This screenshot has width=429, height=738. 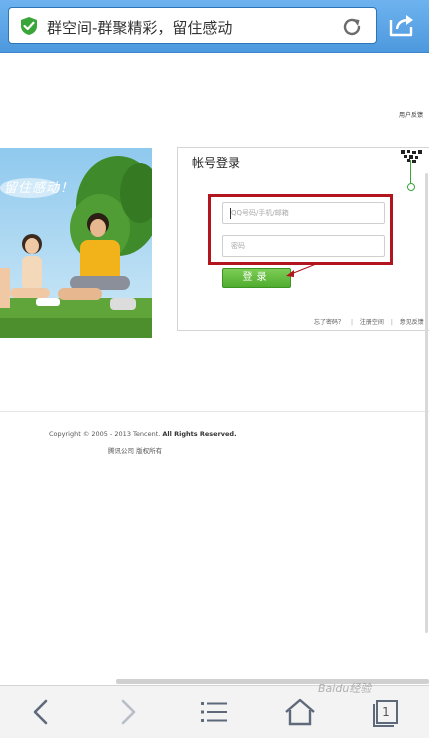 I want to click on tabs-button: 1, so click(x=386, y=712).